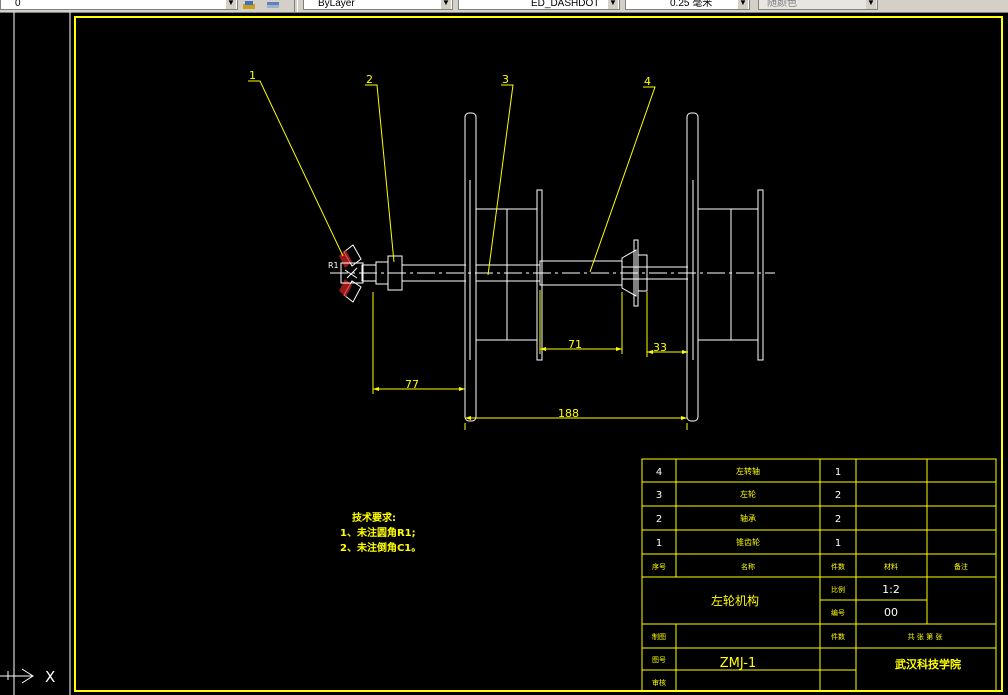  What do you see at coordinates (17, 676) in the screenshot?
I see `ucs-icon` at bounding box center [17, 676].